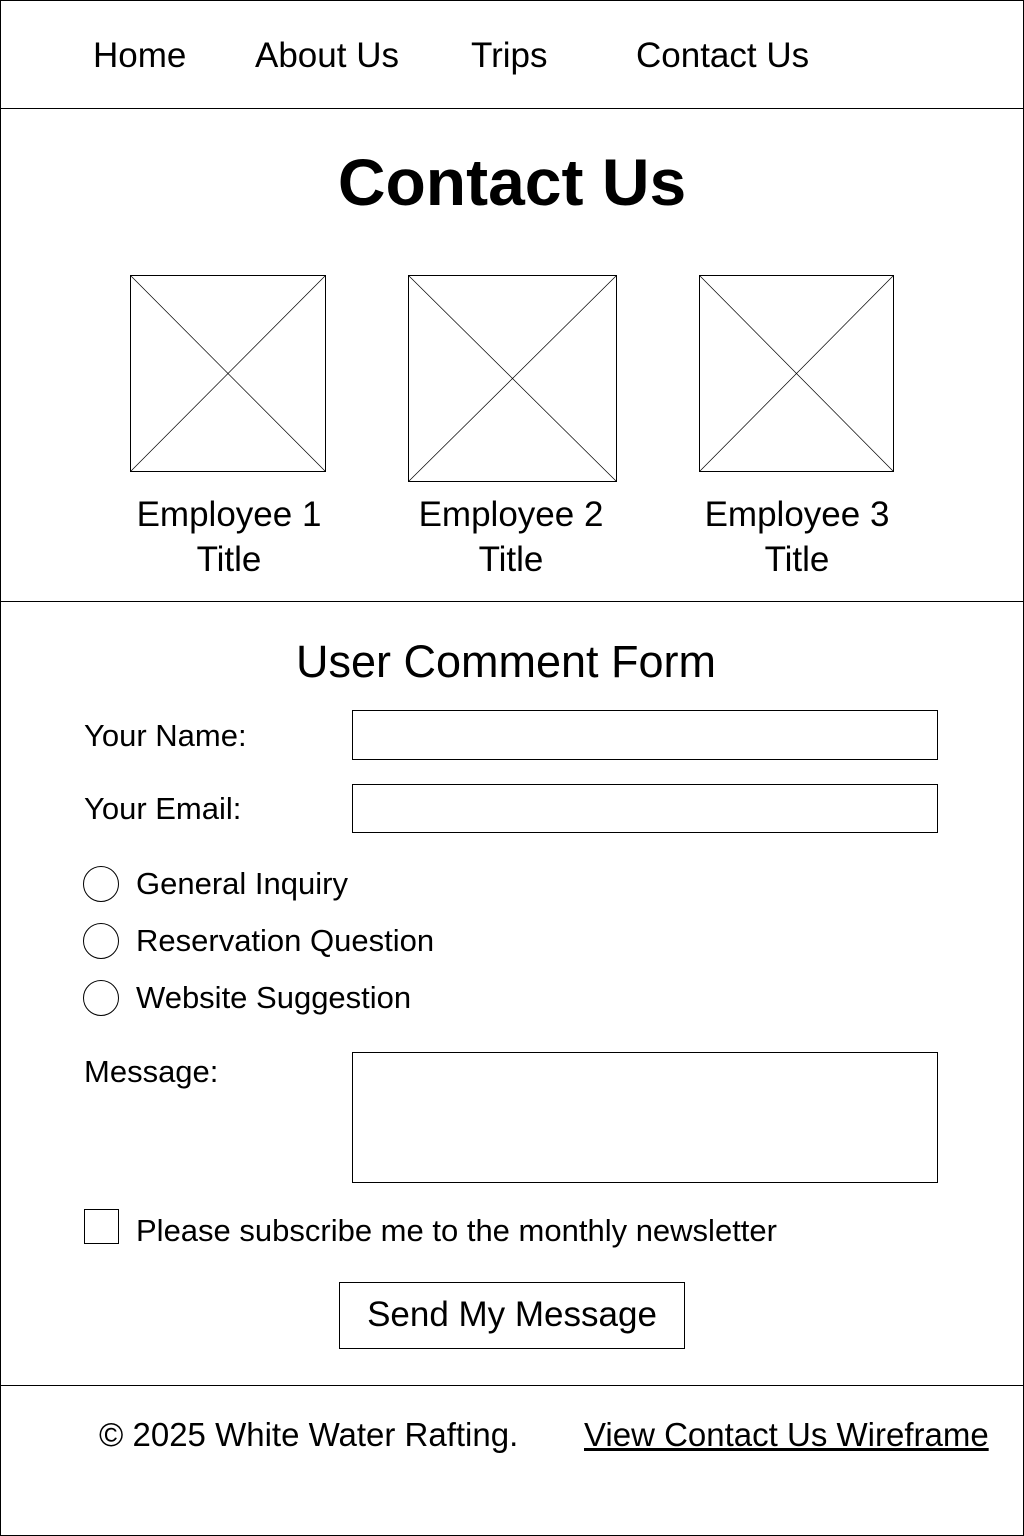 The image size is (1024, 1536). I want to click on employee-2-image-placeholder, so click(512, 378).